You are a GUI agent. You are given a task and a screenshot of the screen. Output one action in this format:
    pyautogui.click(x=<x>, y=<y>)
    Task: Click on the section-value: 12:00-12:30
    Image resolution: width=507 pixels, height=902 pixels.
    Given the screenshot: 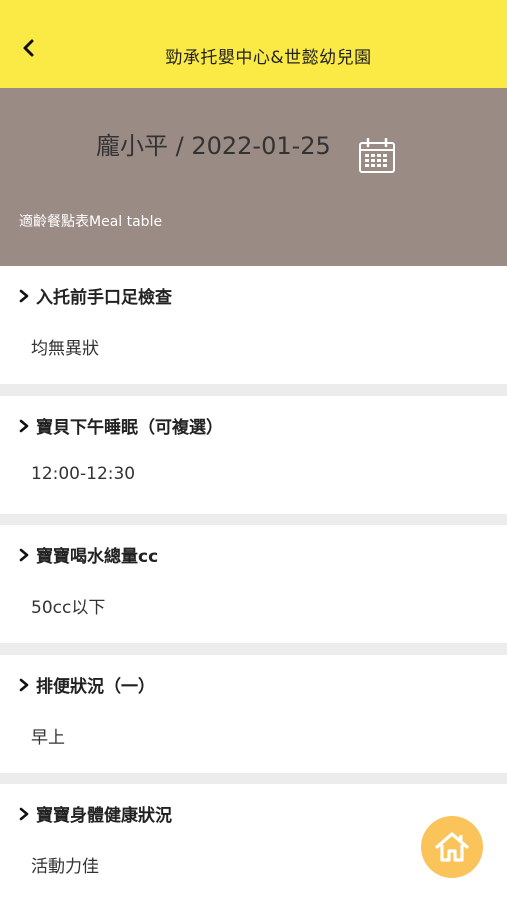 What is the action you would take?
    pyautogui.click(x=83, y=474)
    